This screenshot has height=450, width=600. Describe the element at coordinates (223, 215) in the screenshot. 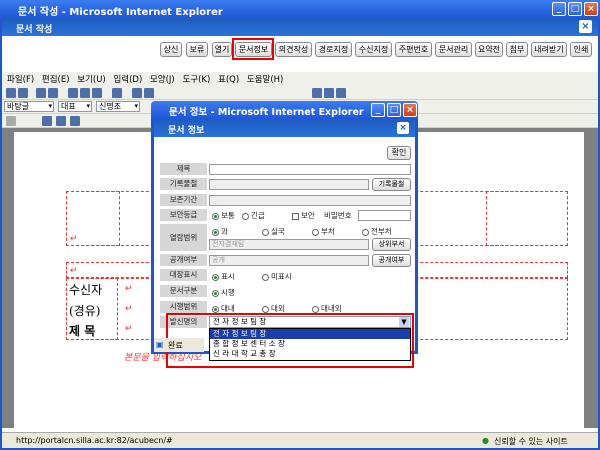

I see `security-normal: 보통` at that location.